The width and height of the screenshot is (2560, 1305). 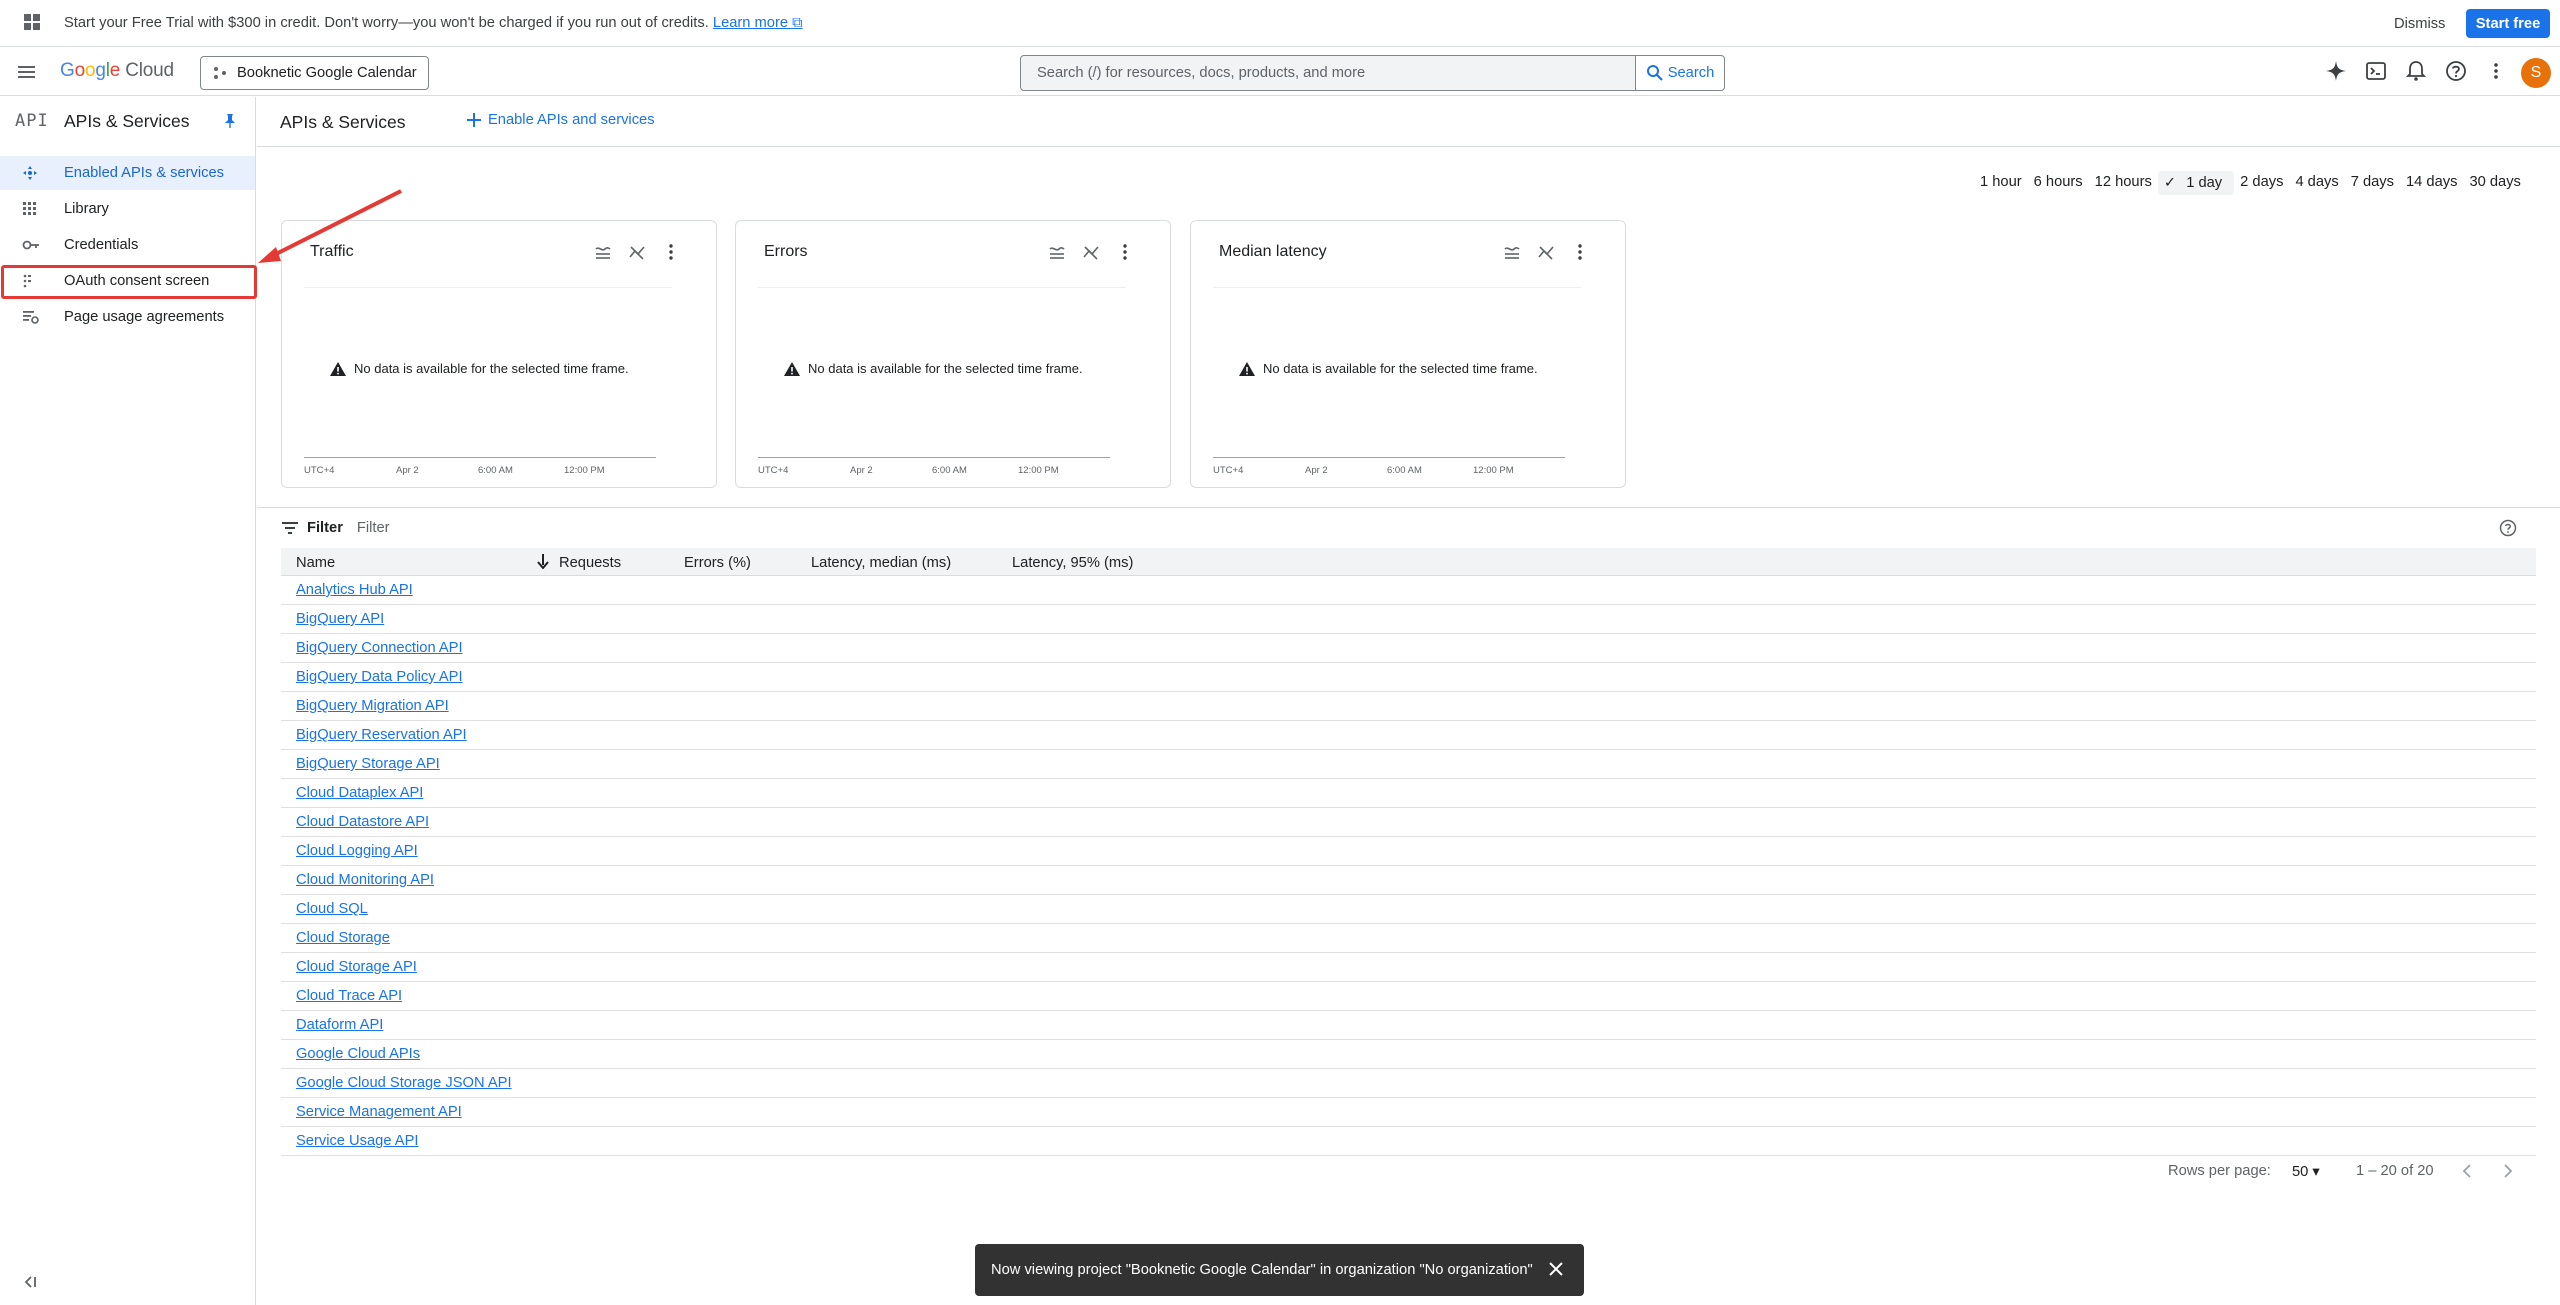 What do you see at coordinates (230, 121) in the screenshot?
I see `pin-icon` at bounding box center [230, 121].